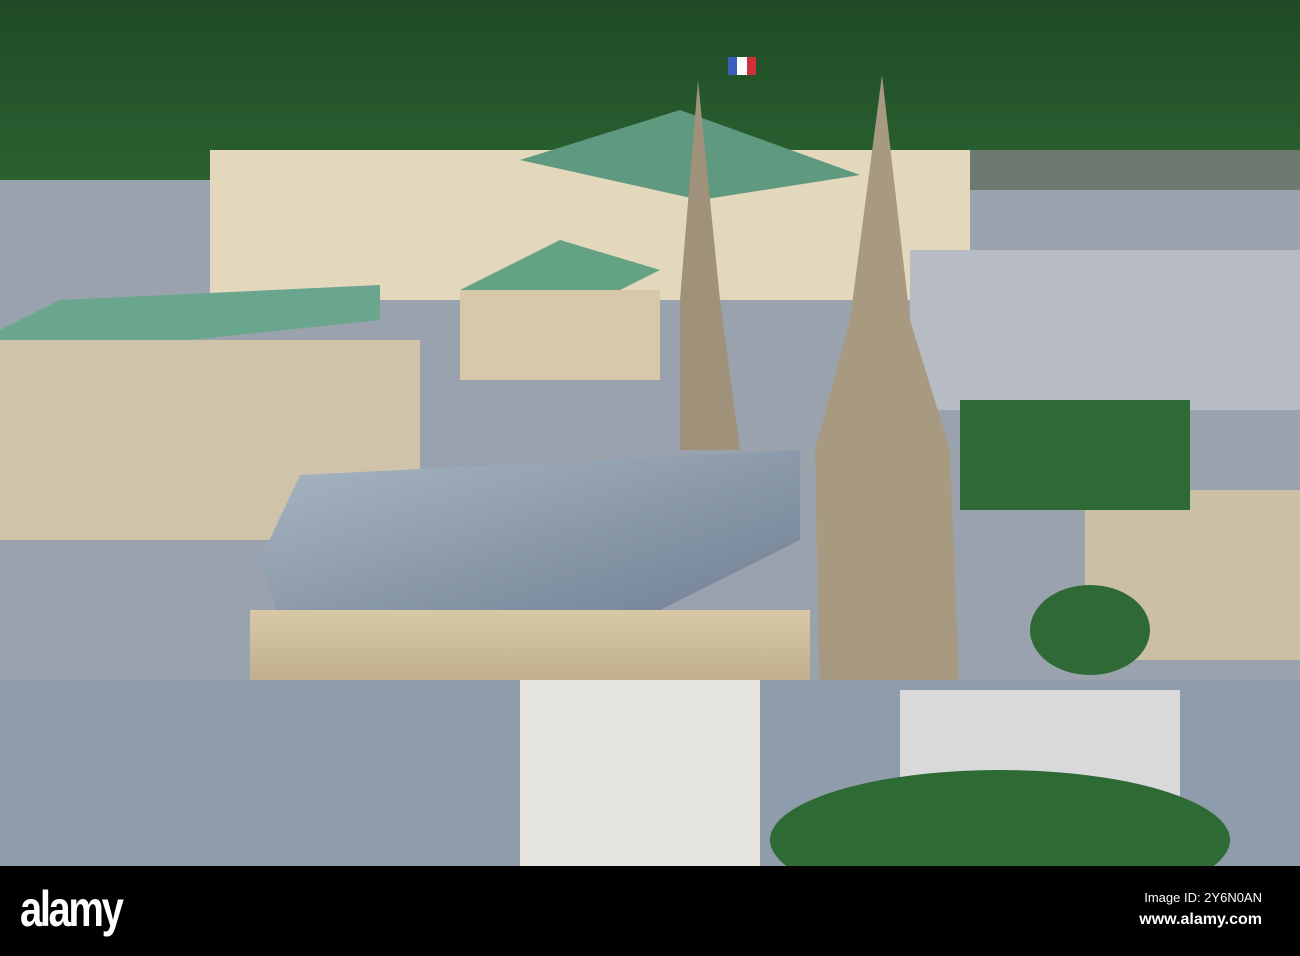  Describe the element at coordinates (751, 66) in the screenshot. I see `flag-red` at that location.